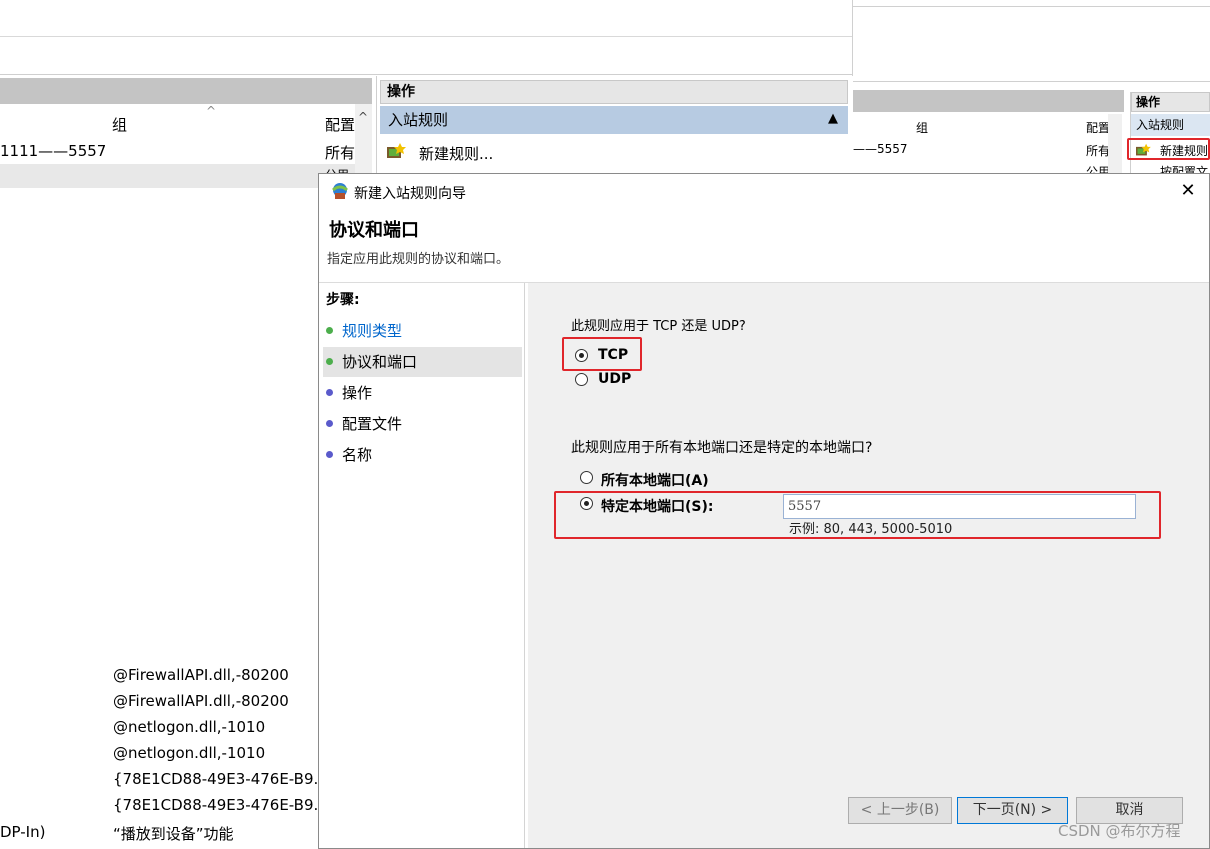 The image size is (1210, 849). Describe the element at coordinates (922, 127) in the screenshot. I see `right-column-group: 组` at that location.